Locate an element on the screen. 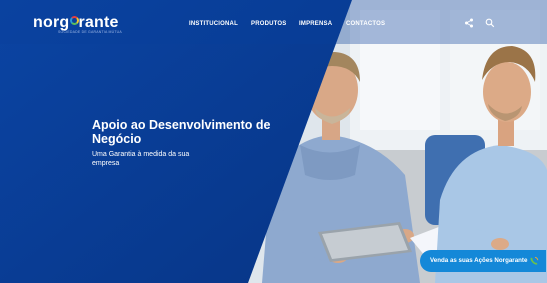  share-icon is located at coordinates (469, 23).